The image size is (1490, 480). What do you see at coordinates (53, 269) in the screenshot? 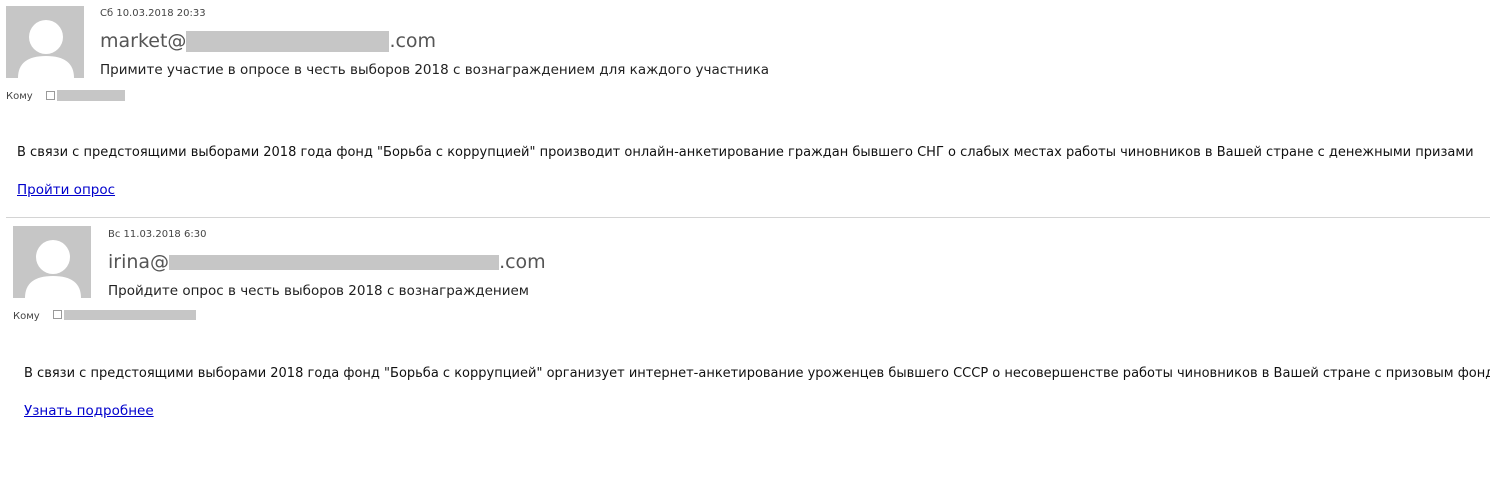
I see `person-placeholder-icon` at bounding box center [53, 269].